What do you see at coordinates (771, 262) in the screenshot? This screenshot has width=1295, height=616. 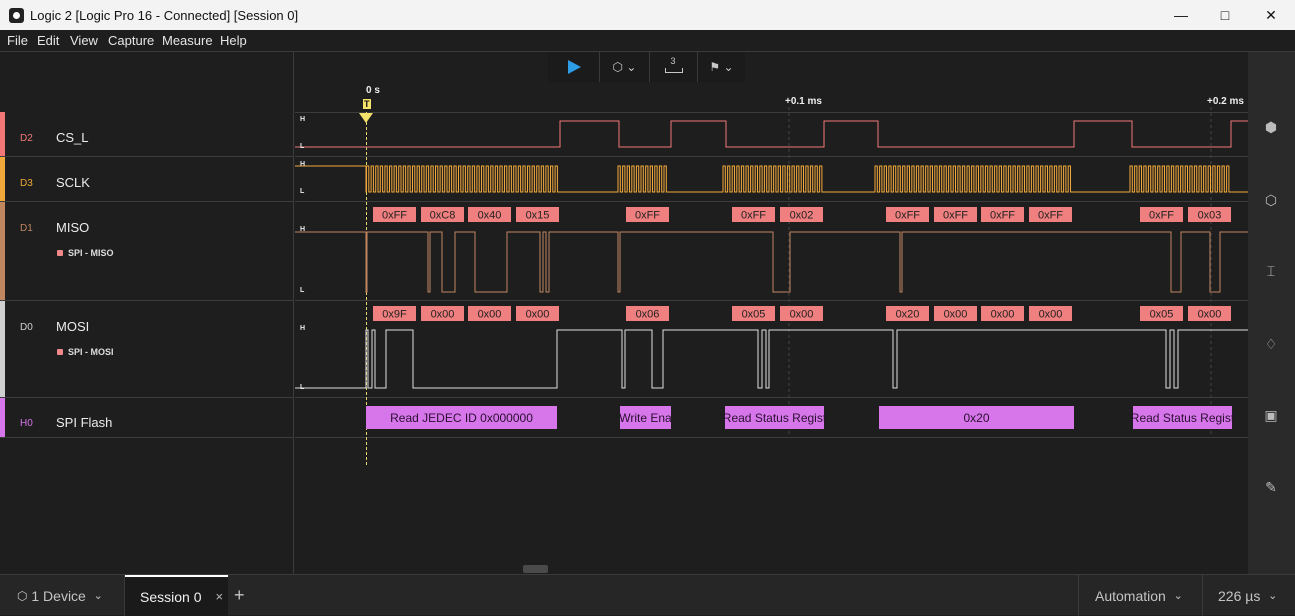 I see `miso-trace` at bounding box center [771, 262].